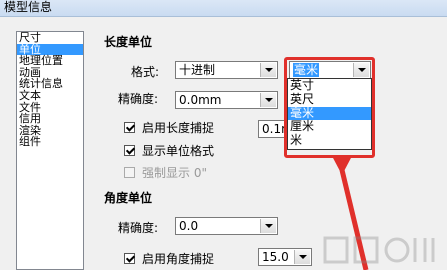  I want to click on angle-precision-select: 0.0, so click(226, 226).